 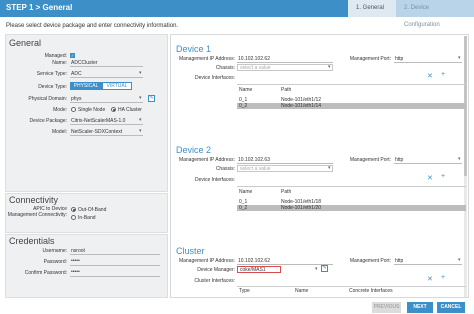 What do you see at coordinates (115, 276) in the screenshot?
I see `confirm-password-underline` at bounding box center [115, 276].